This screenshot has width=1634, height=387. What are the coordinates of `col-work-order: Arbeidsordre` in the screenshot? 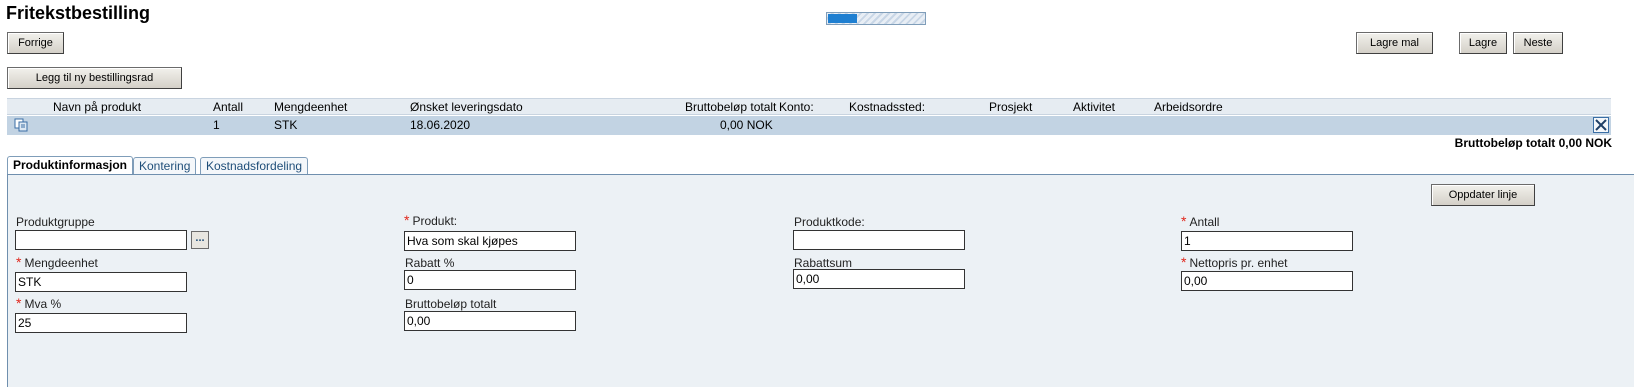 It's located at (1188, 107).